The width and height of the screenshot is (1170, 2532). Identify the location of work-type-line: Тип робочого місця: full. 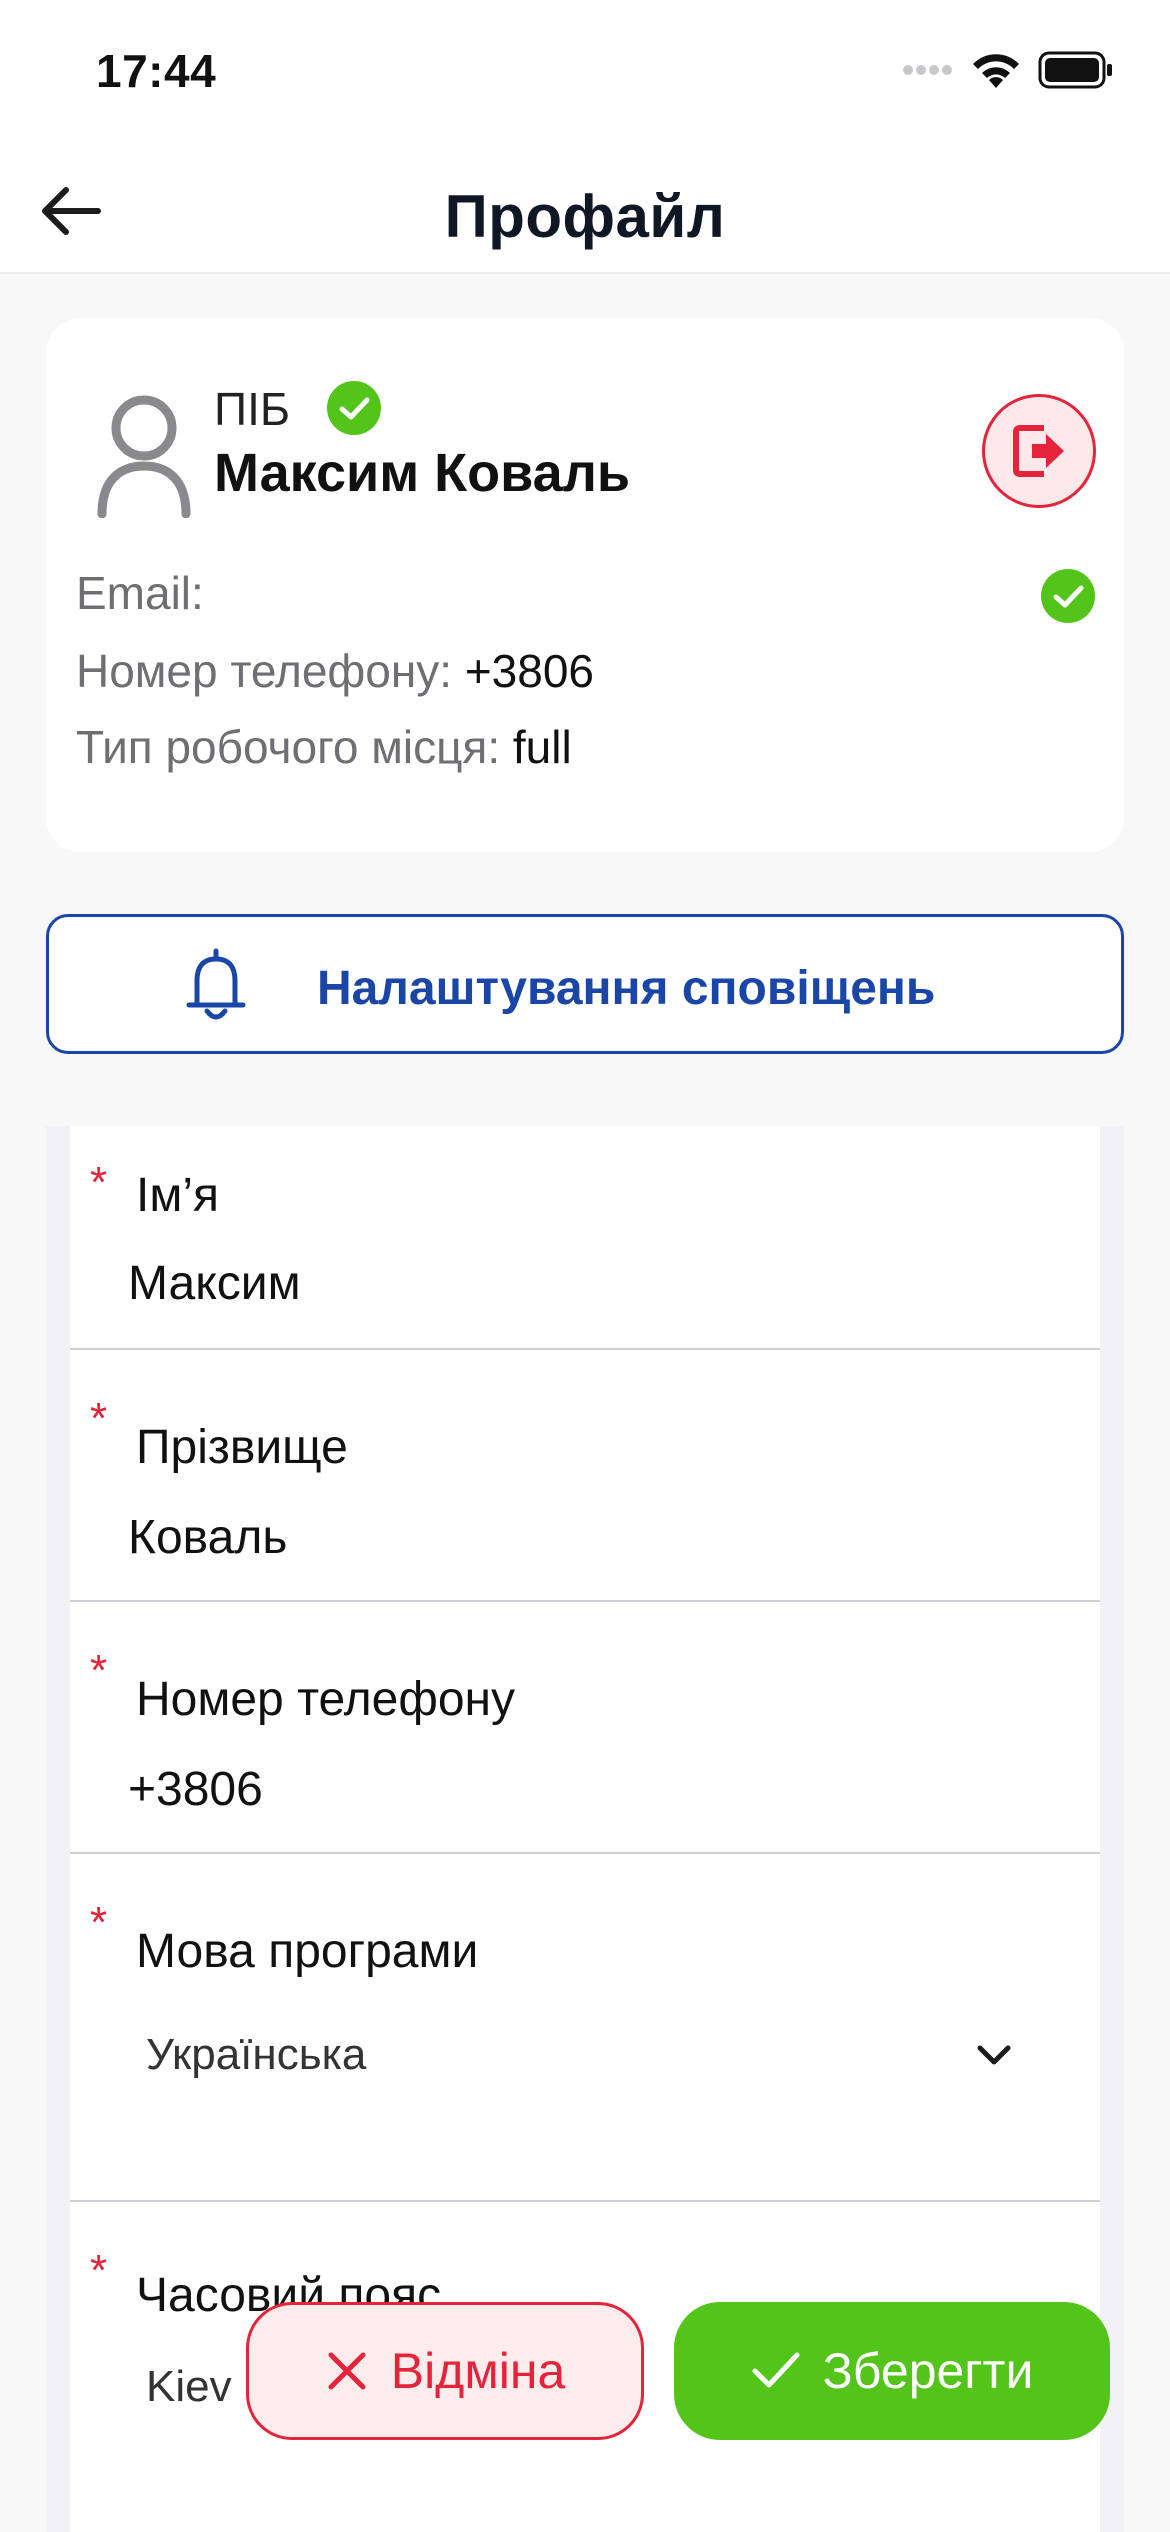
(324, 747).